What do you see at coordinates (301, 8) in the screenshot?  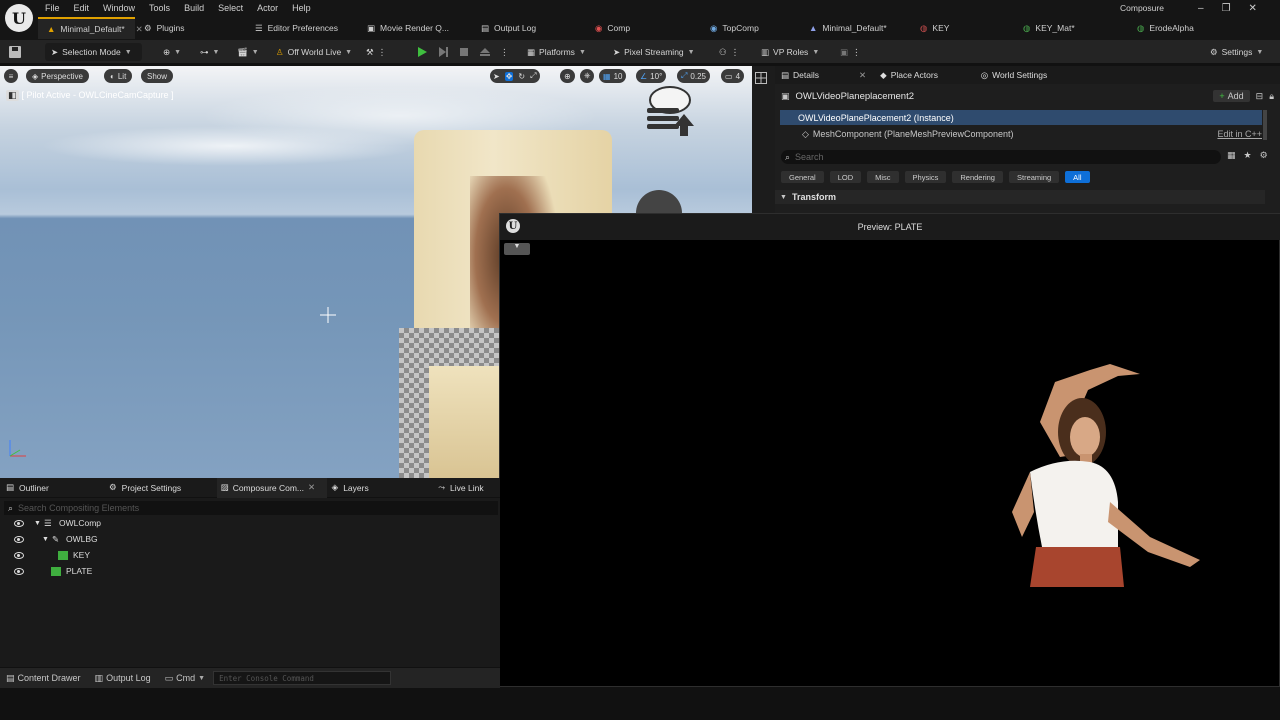 I see `menu-help: Help` at bounding box center [301, 8].